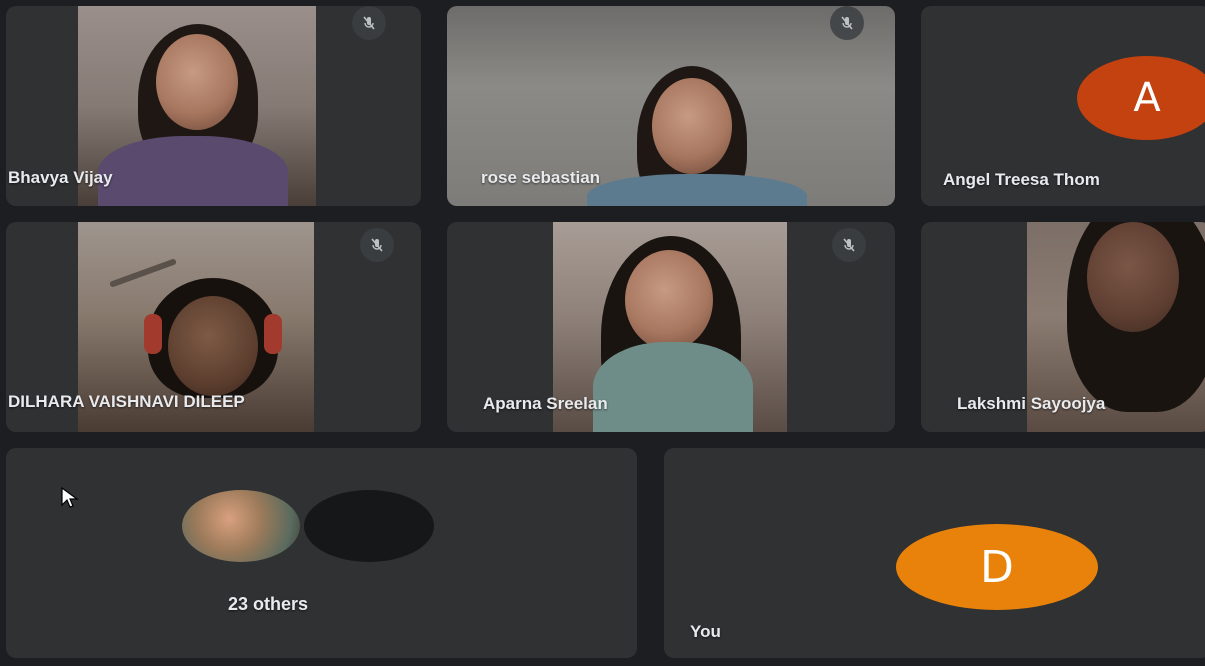  I want to click on others-avatar-placeholder, so click(369, 526).